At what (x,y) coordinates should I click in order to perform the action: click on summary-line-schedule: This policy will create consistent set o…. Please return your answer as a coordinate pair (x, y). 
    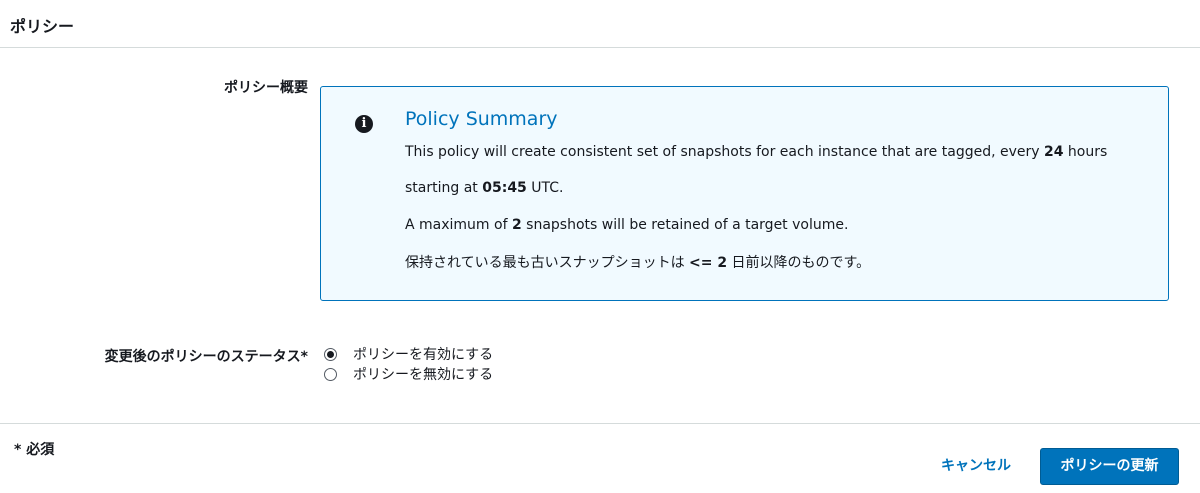
    Looking at the image, I should click on (756, 152).